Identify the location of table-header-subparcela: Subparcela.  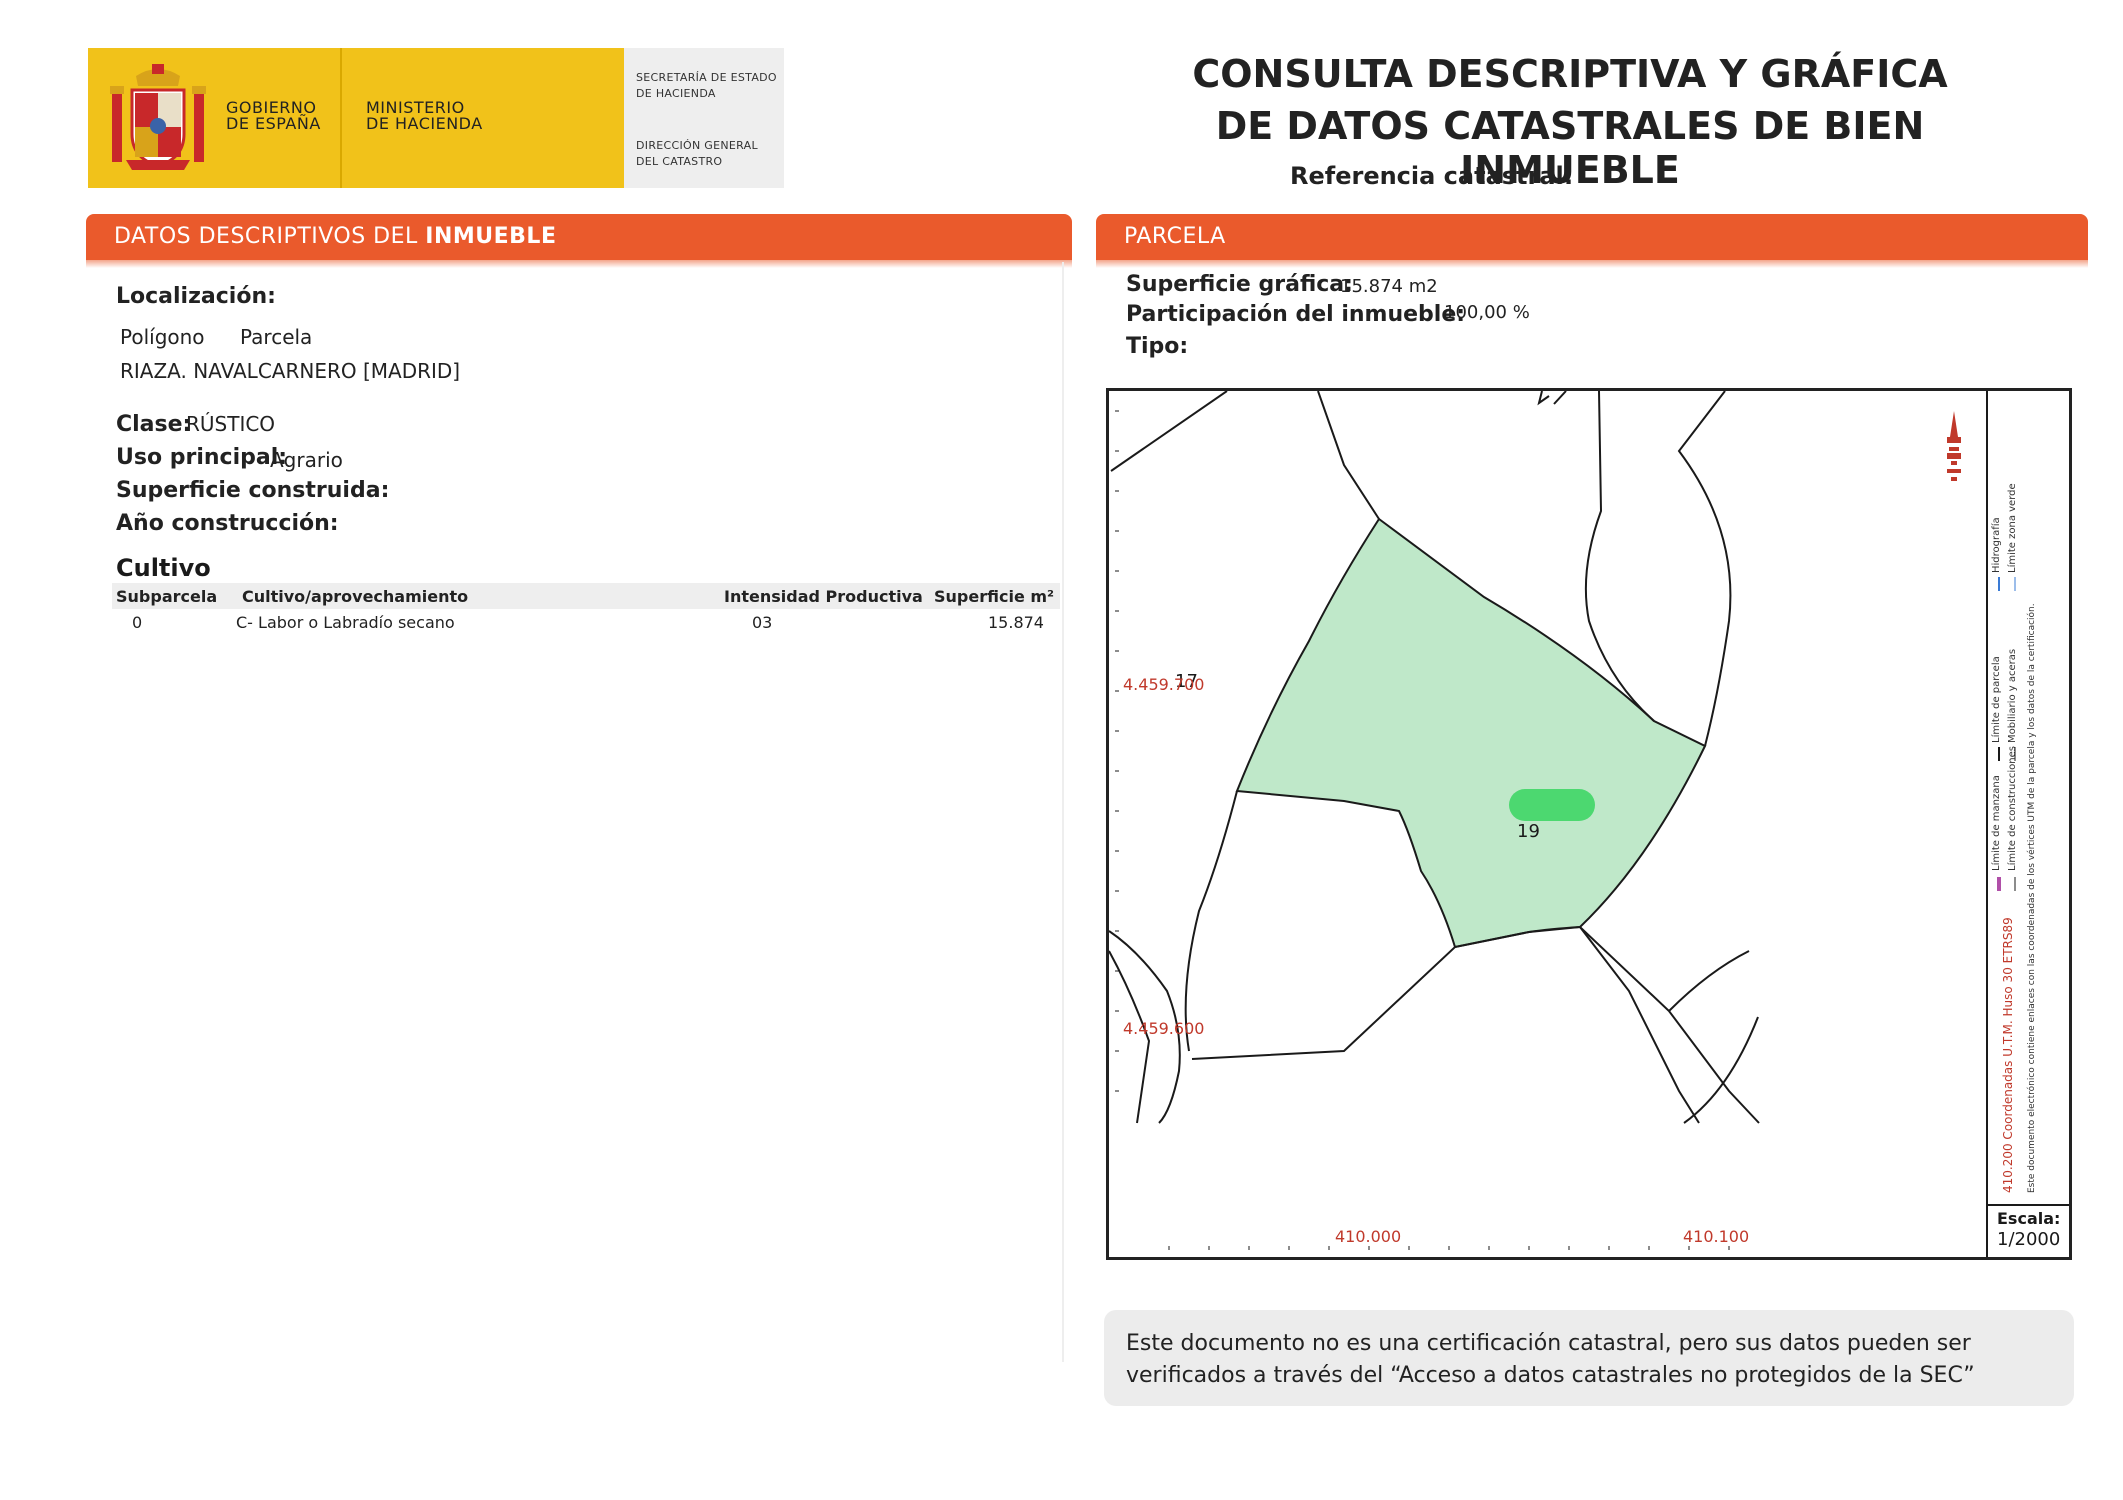
(167, 596).